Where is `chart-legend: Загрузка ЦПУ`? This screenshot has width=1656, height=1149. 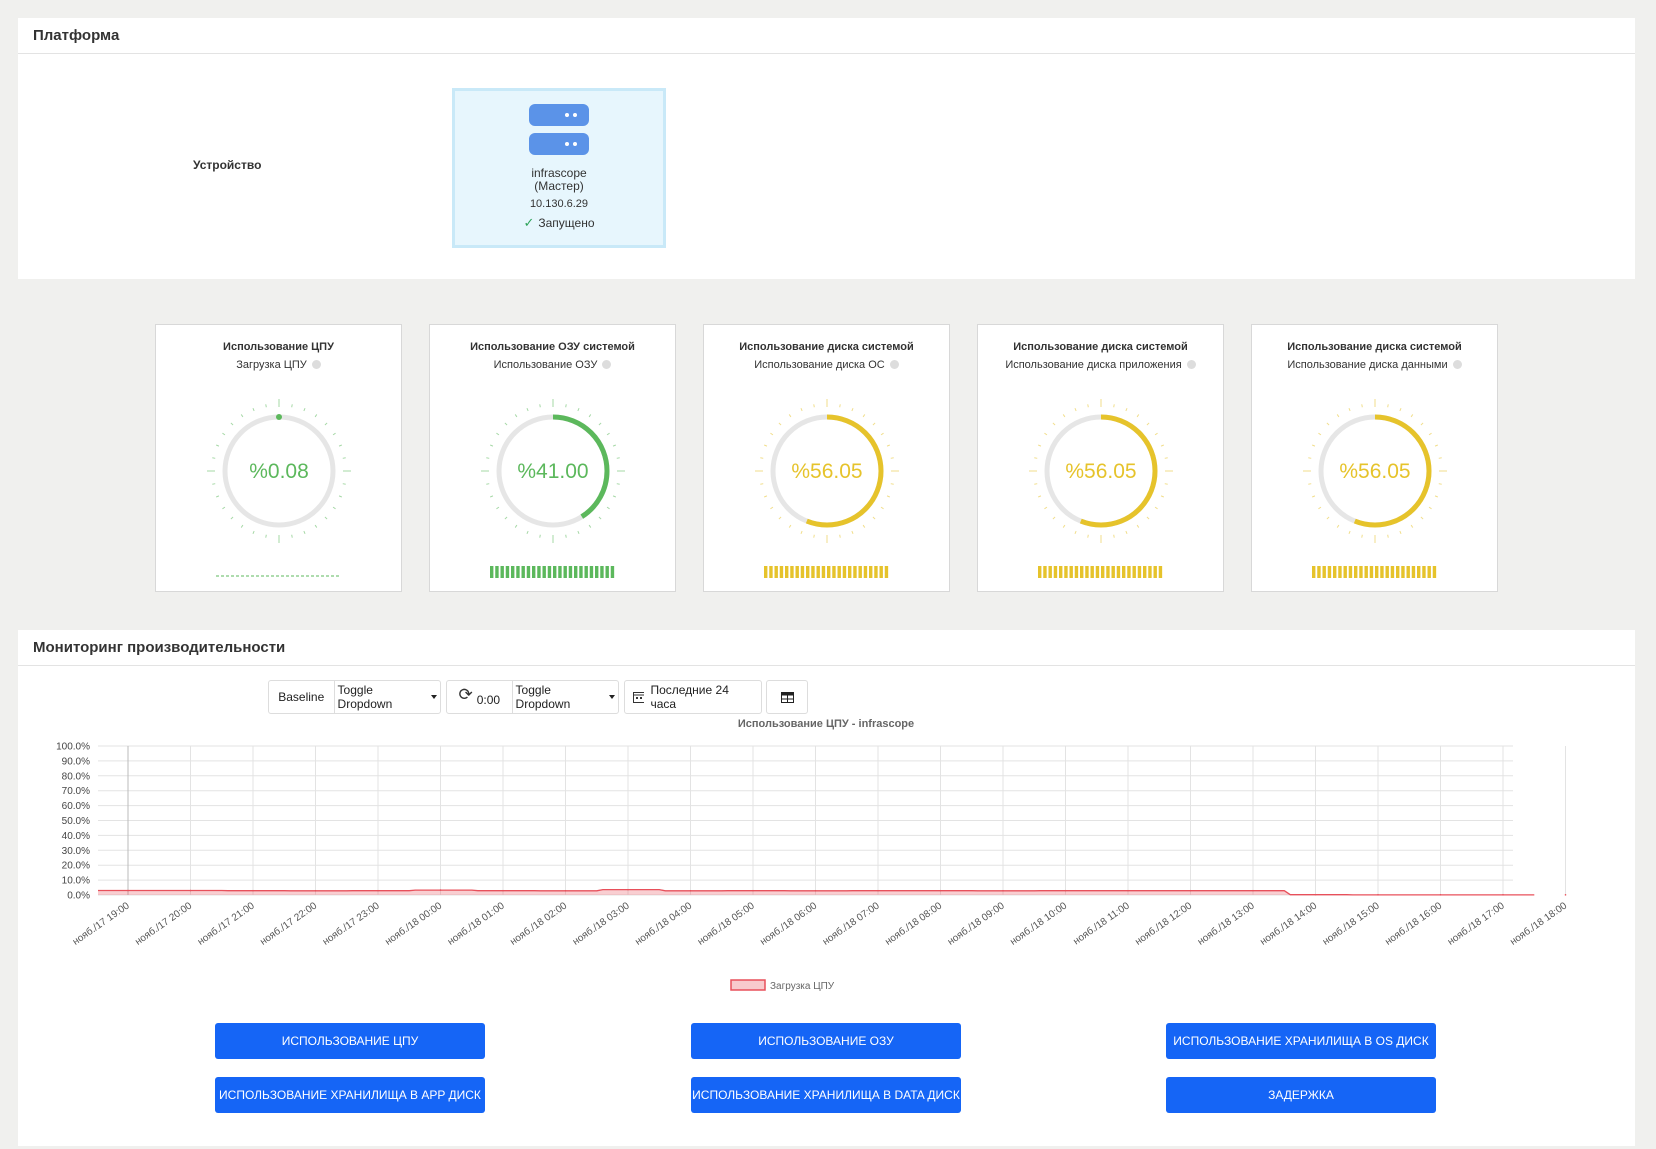 chart-legend: Загрузка ЦПУ is located at coordinates (782, 985).